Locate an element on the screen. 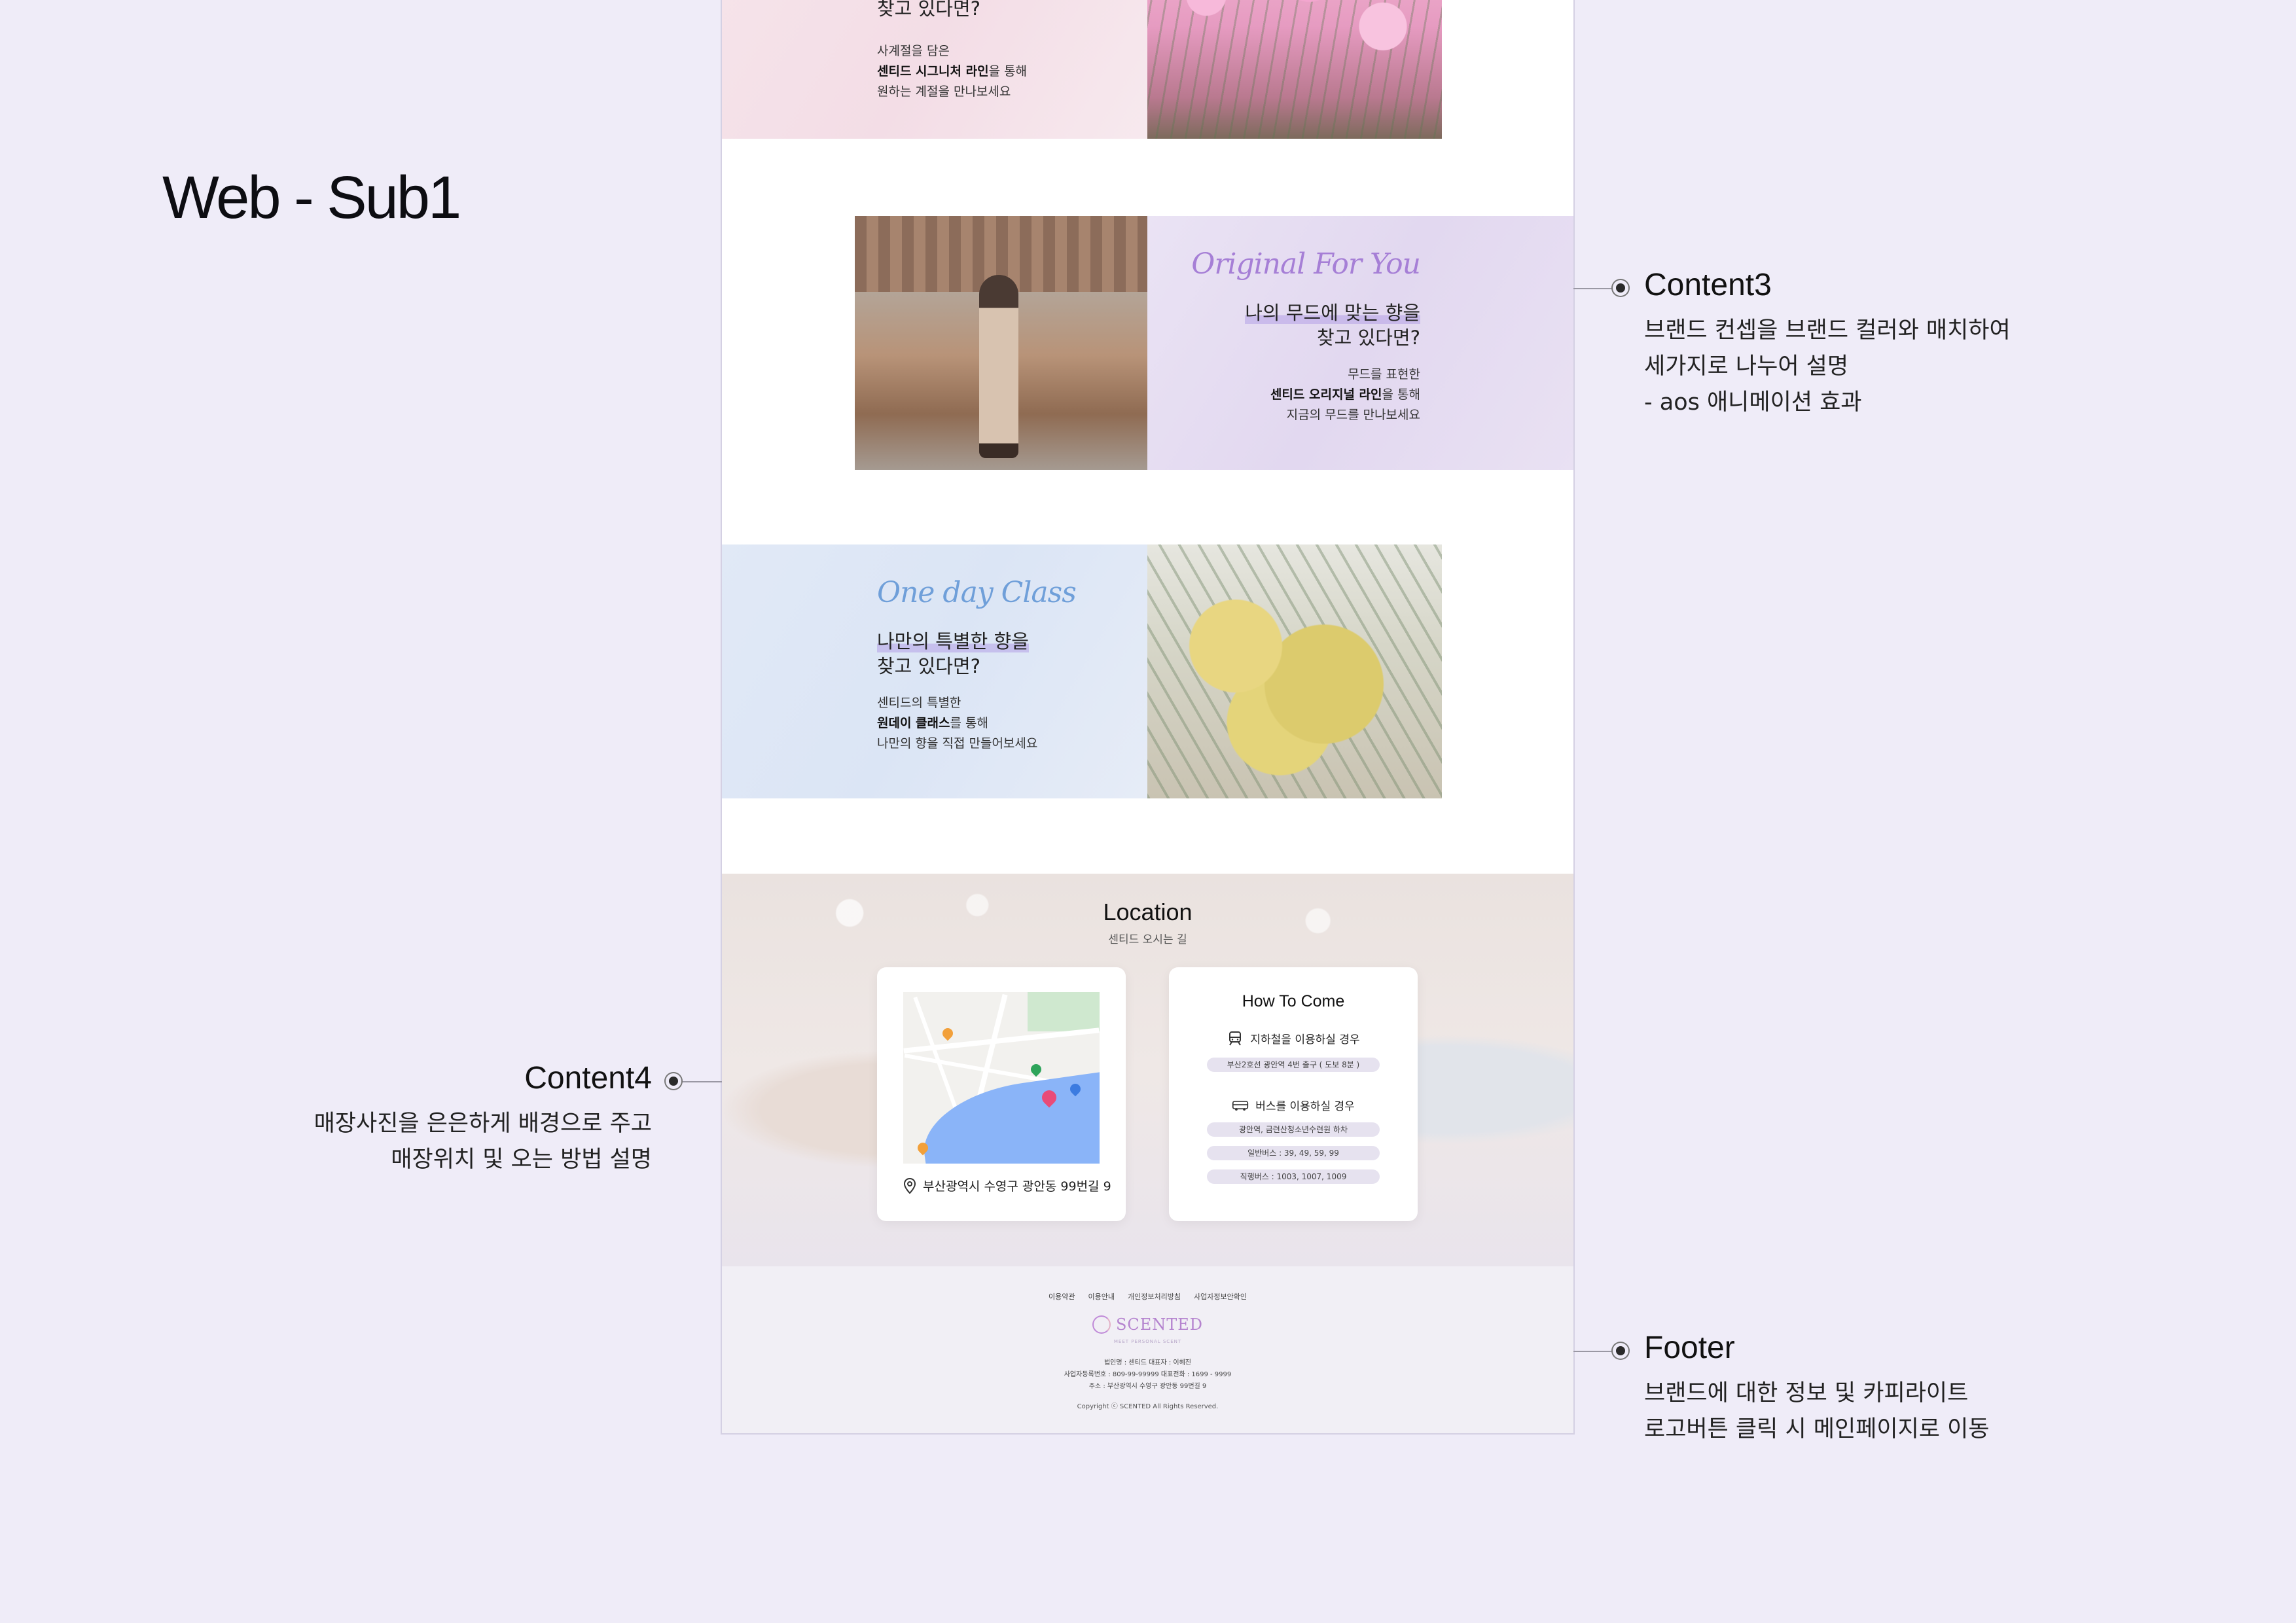  location-pin-icon is located at coordinates (909, 1185).